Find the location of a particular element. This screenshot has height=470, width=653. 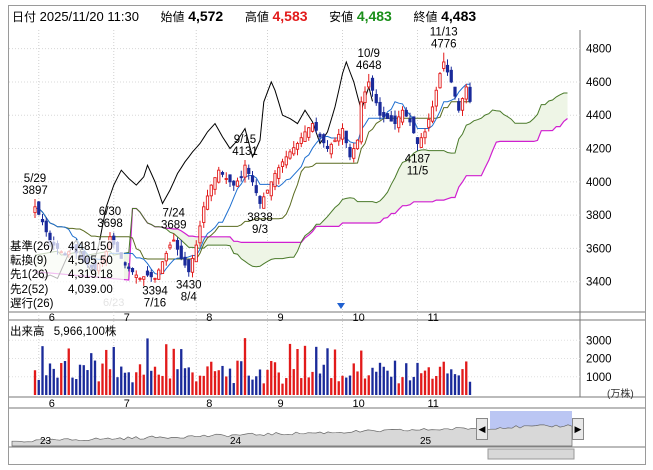

price-tick-label: 4400 is located at coordinates (599, 116).